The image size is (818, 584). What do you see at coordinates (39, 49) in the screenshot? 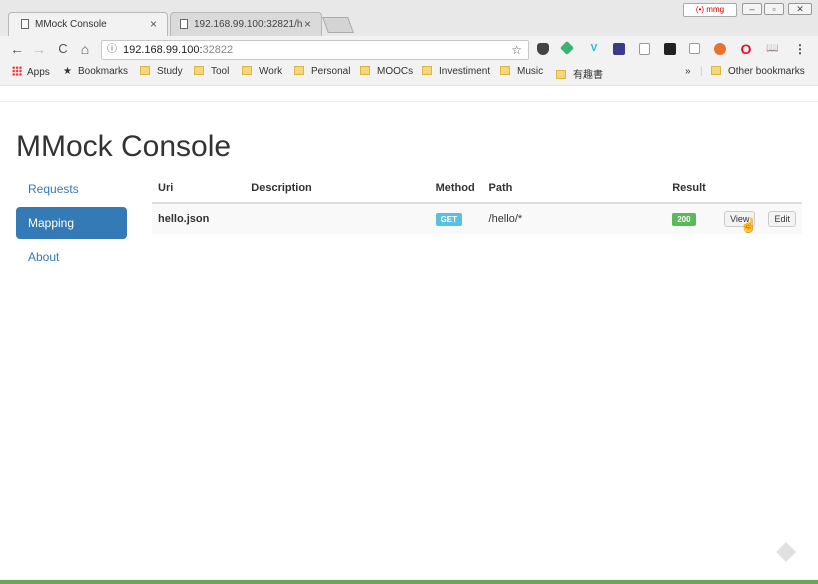
I see `forward-button: →` at bounding box center [39, 49].